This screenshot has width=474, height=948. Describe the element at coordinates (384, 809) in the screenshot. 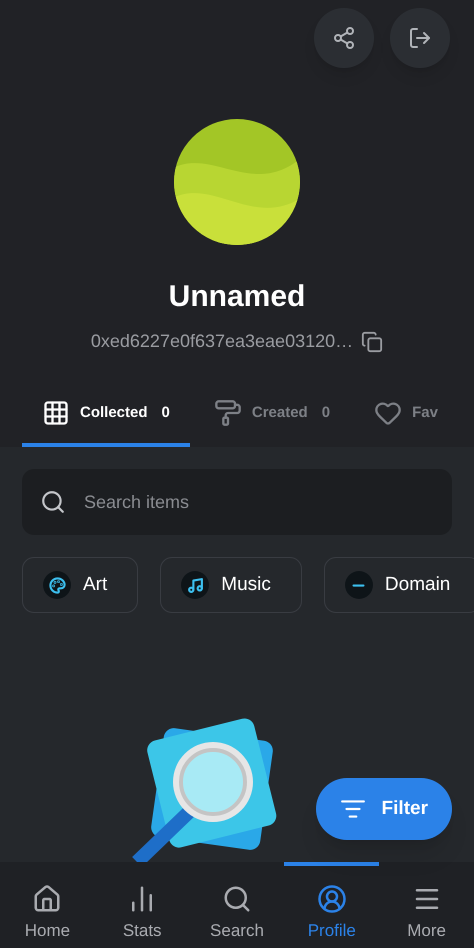

I see `filter-button: Filter` at that location.